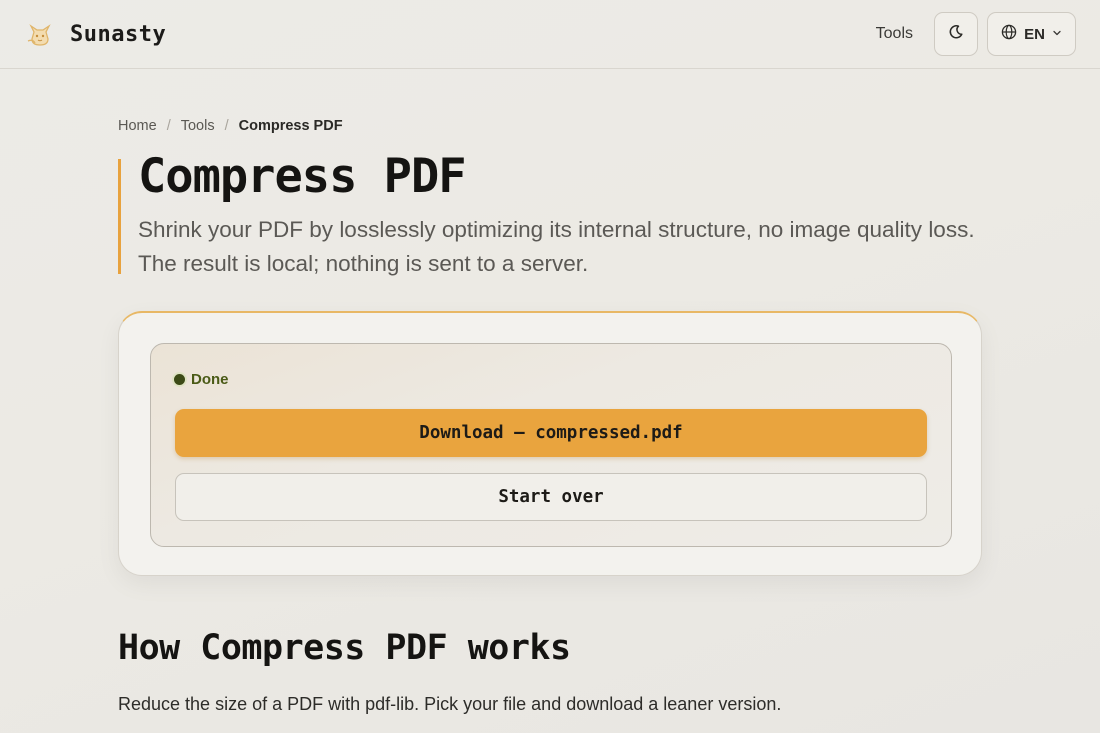 This screenshot has height=733, width=1100. Describe the element at coordinates (551, 433) in the screenshot. I see `download-button: Download — compressed.pdf` at that location.